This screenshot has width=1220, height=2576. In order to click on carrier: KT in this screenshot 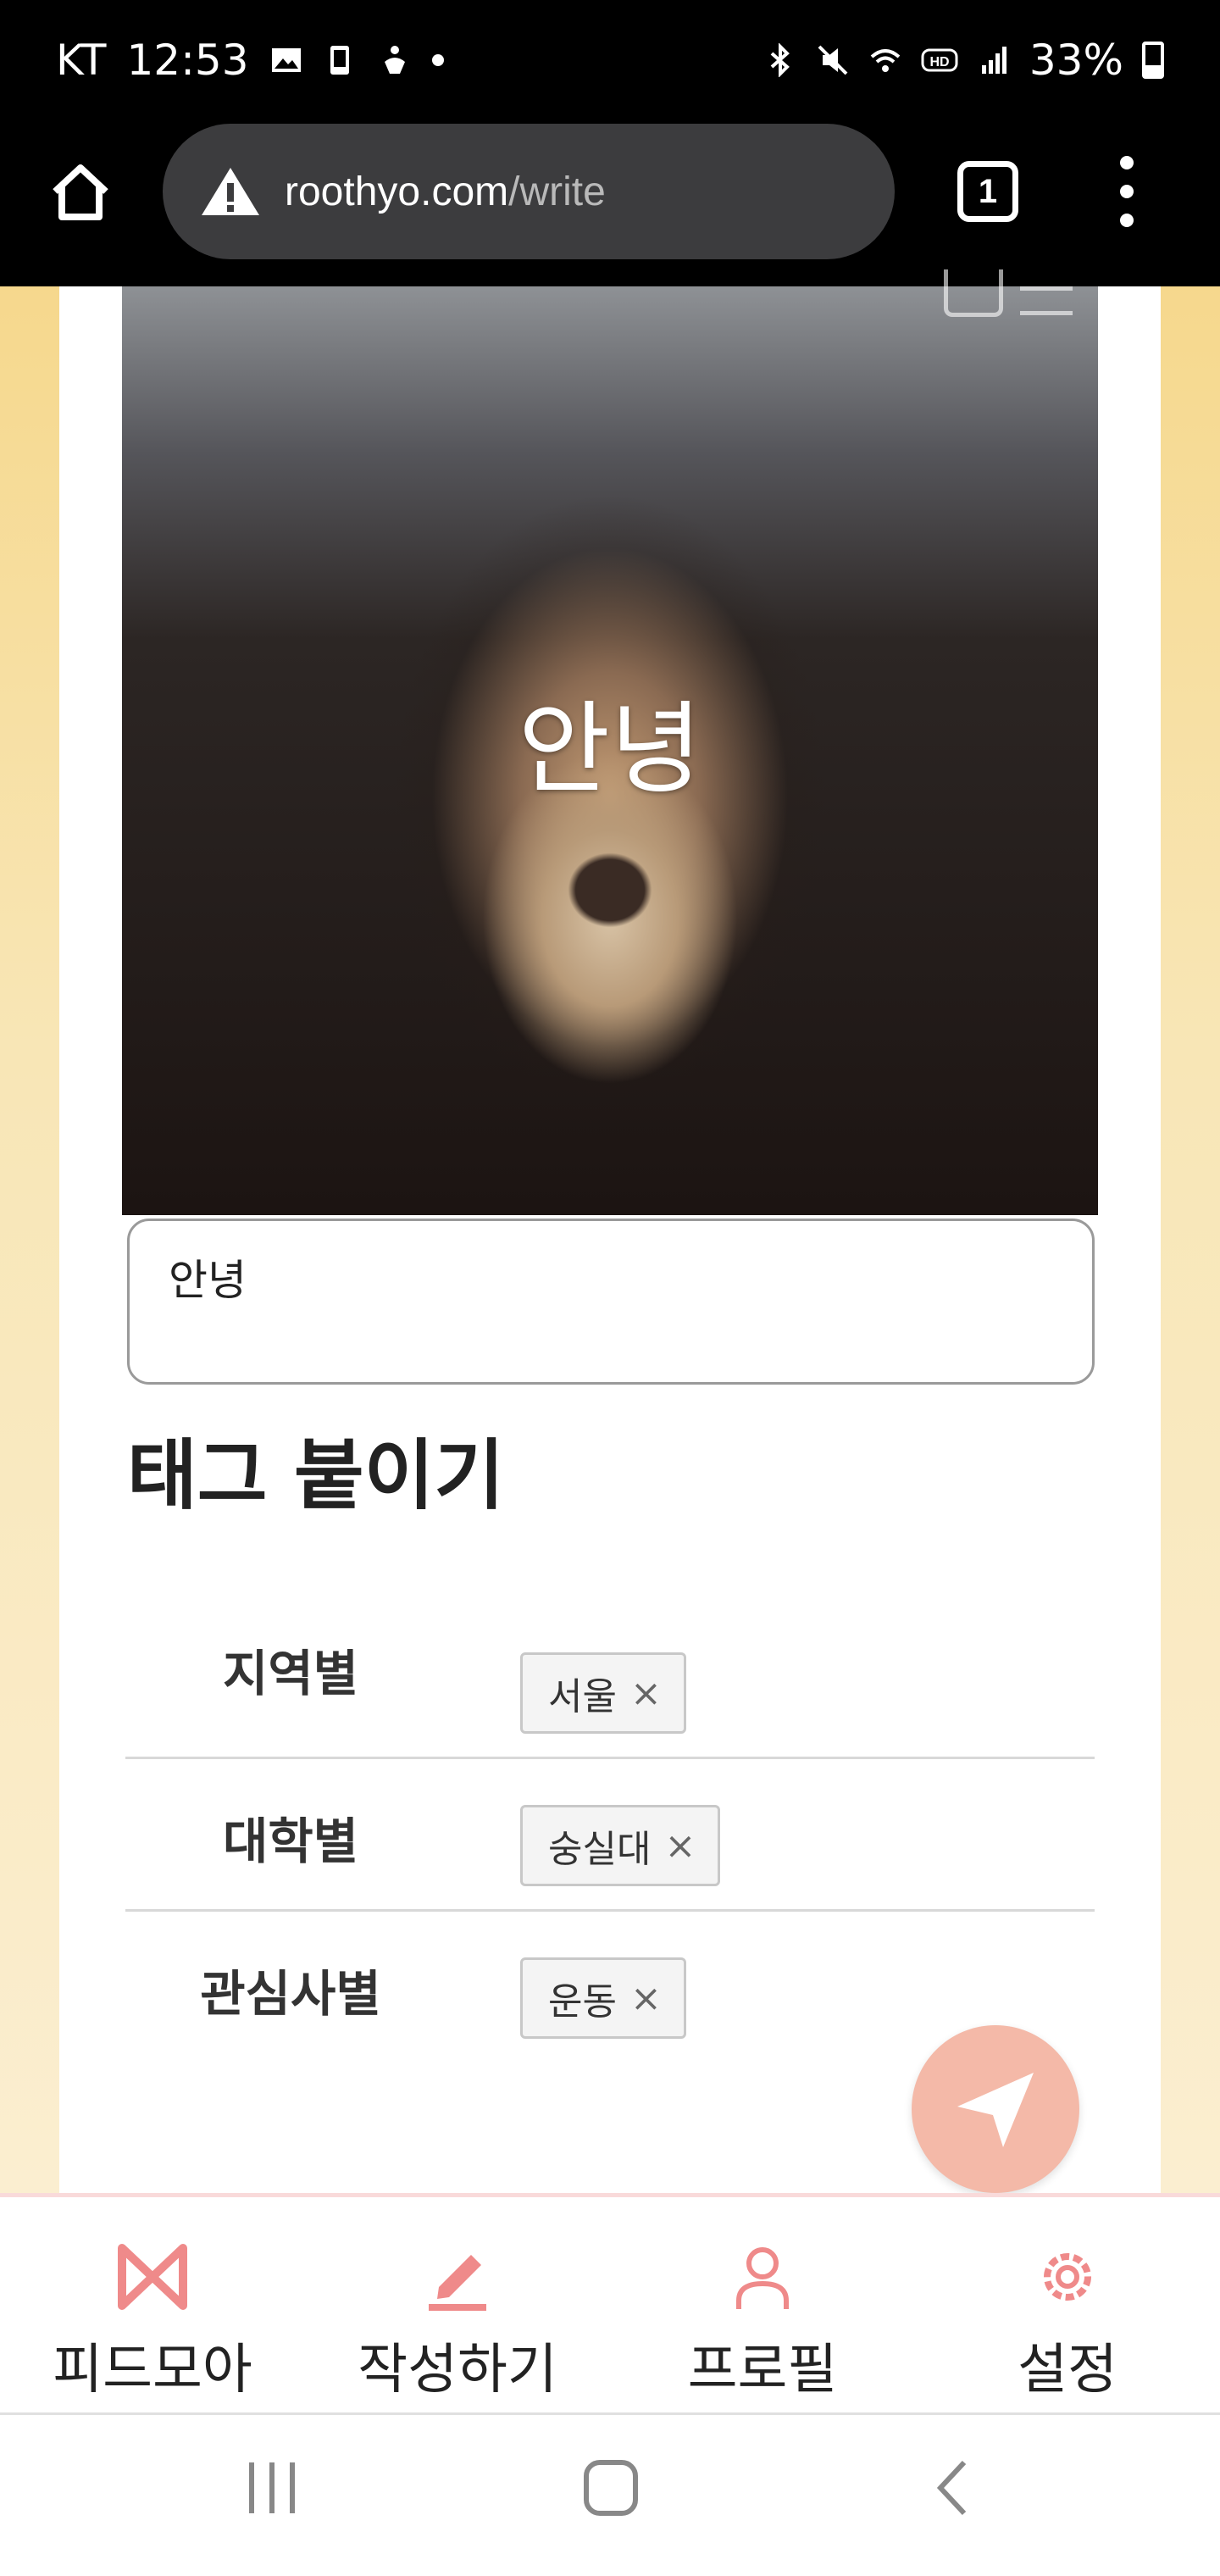, I will do `click(81, 60)`.